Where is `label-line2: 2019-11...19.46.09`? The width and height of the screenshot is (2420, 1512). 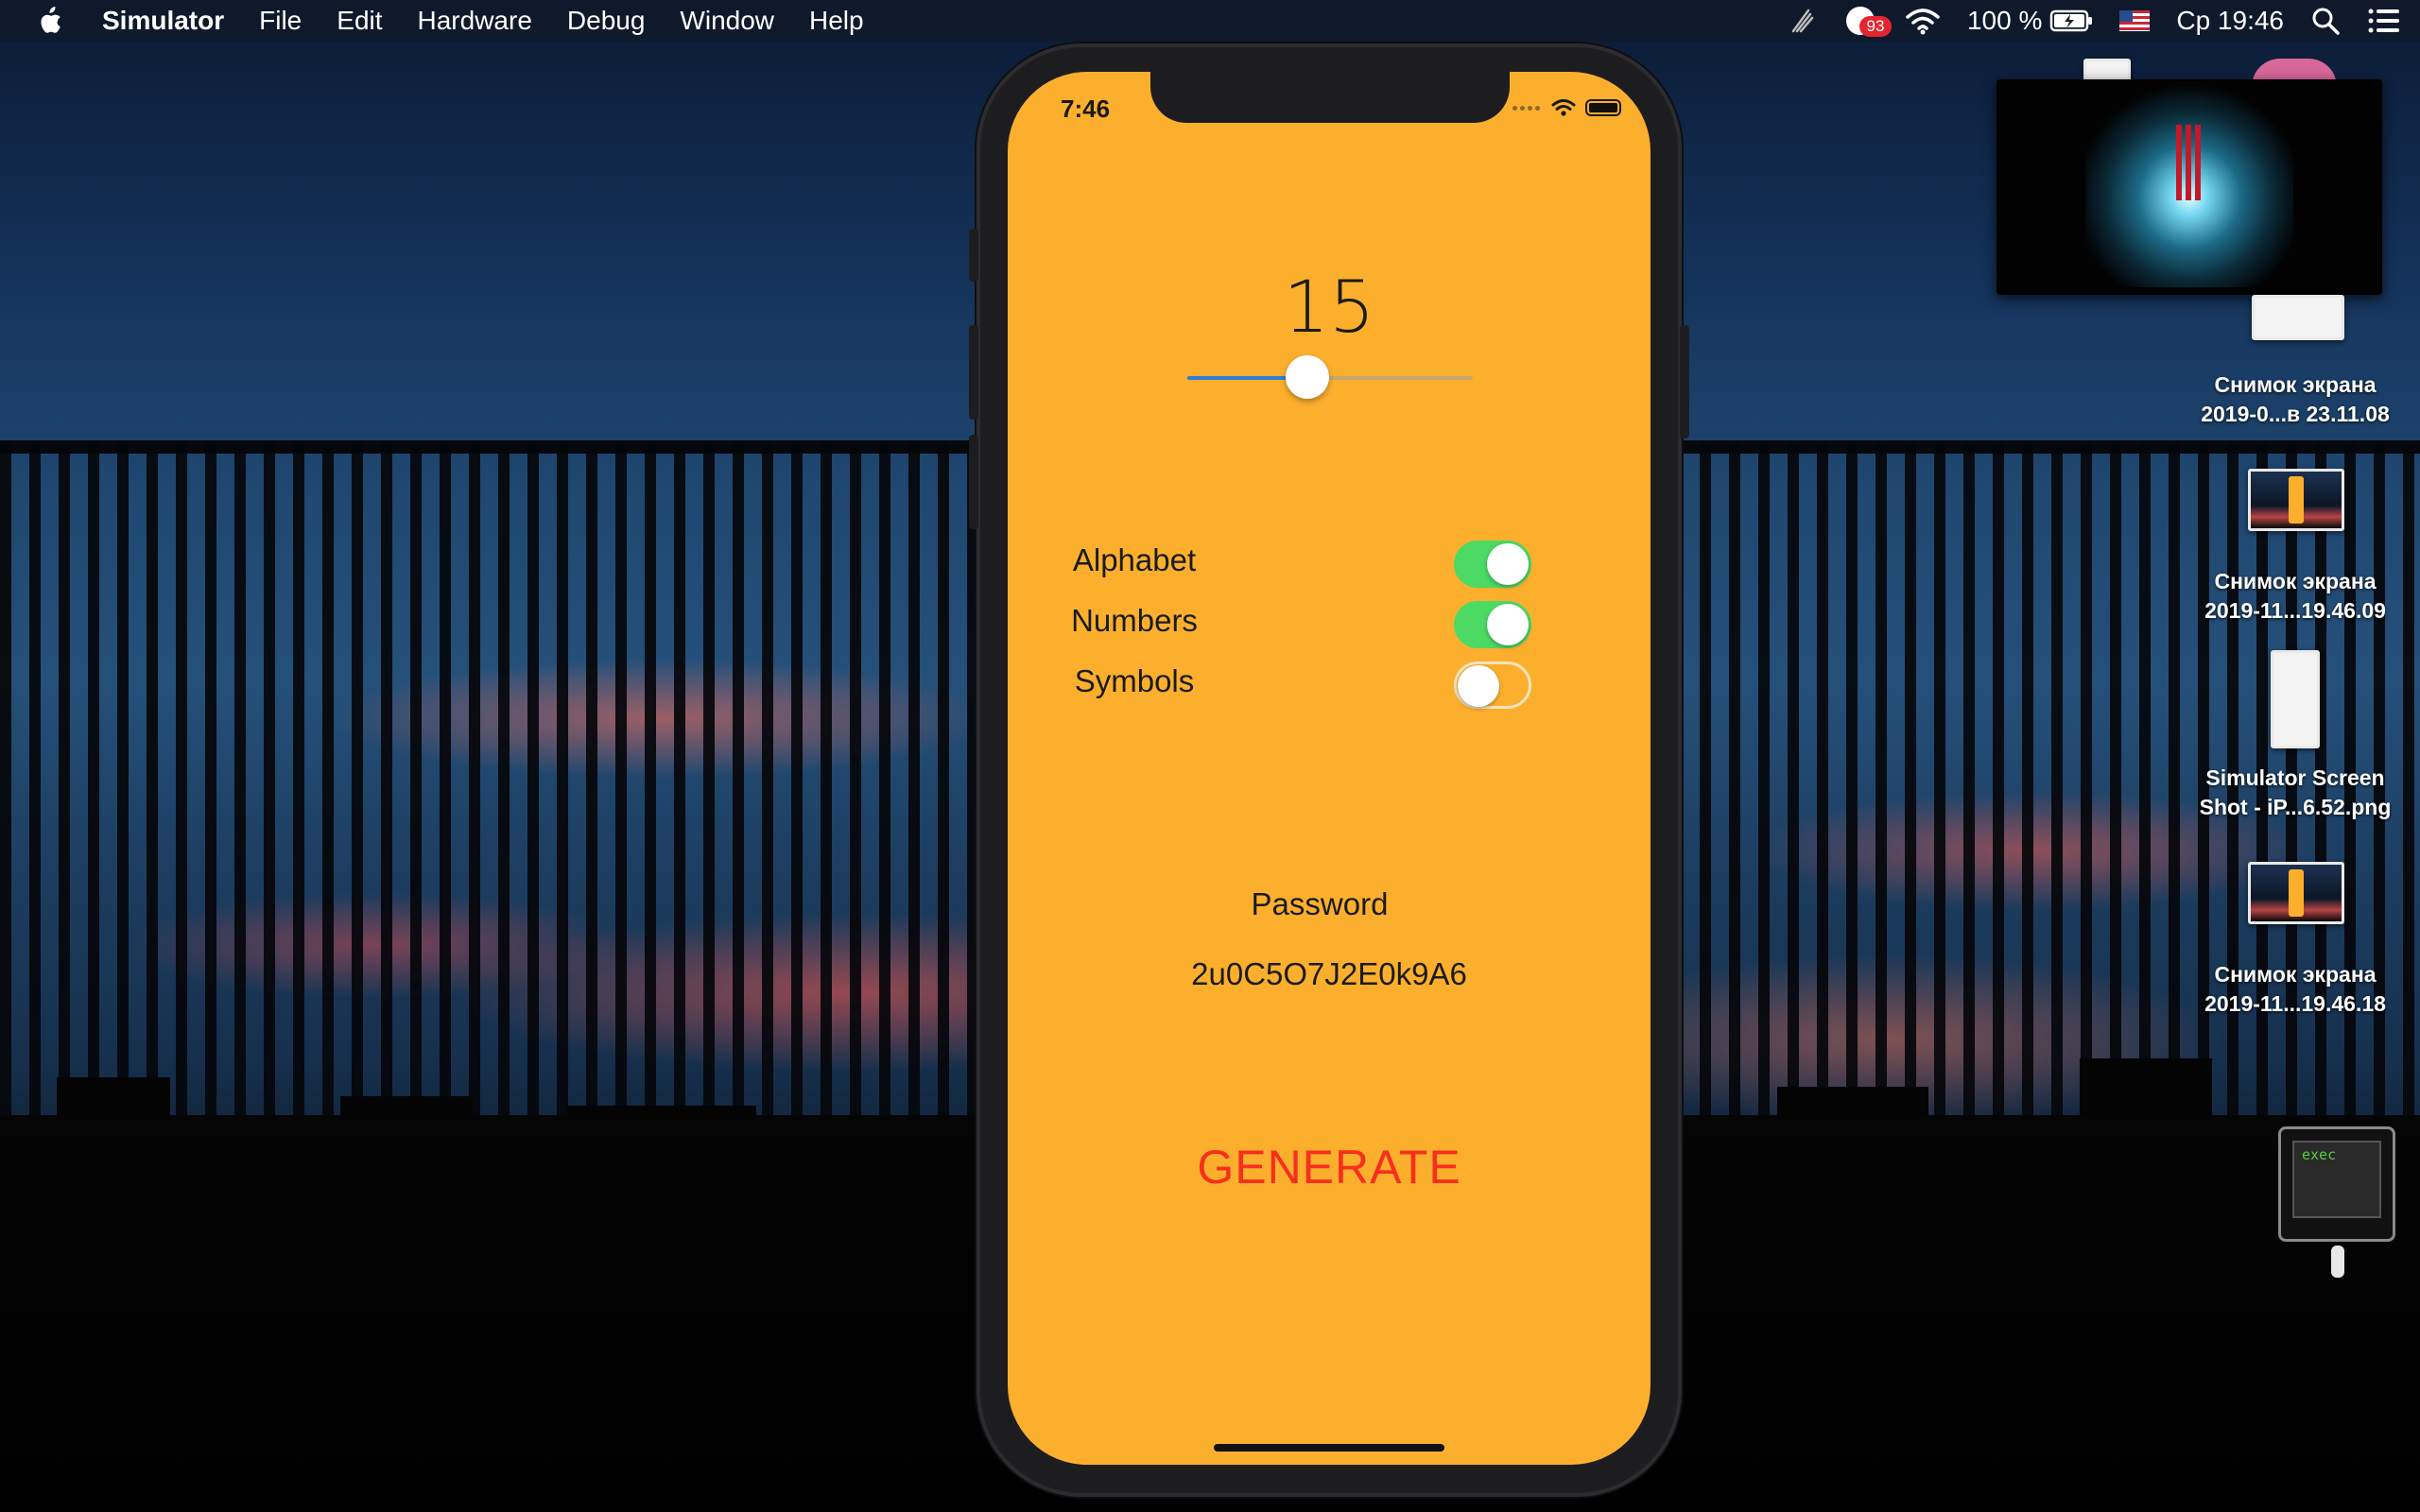 label-line2: 2019-11...19.46.09 is located at coordinates (2295, 610).